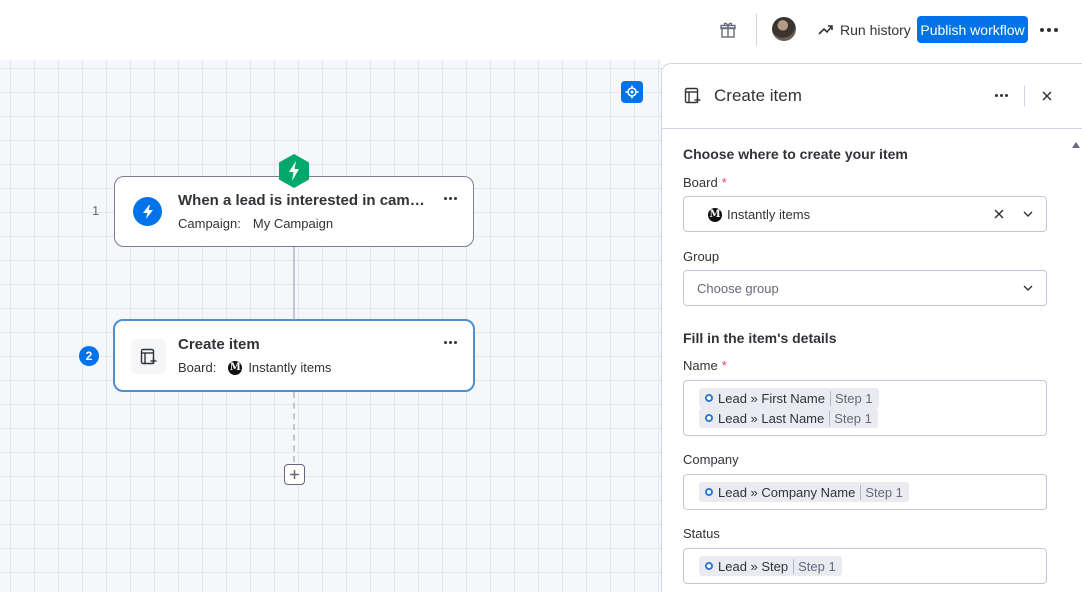  I want to click on company-field: Lead » Company Name Step 1, so click(865, 492).